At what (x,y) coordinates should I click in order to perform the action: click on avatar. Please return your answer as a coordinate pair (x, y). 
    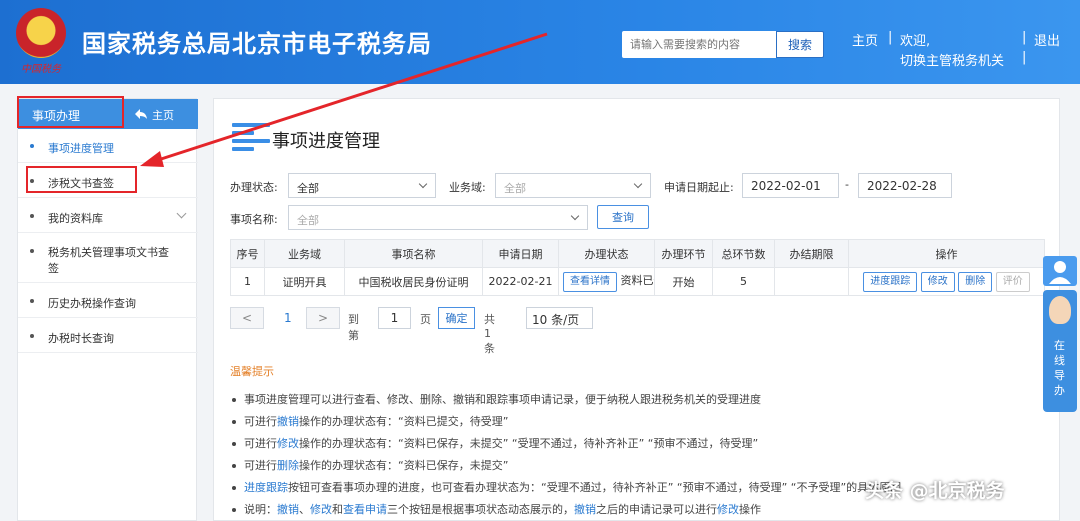
    Looking at the image, I should click on (1060, 310).